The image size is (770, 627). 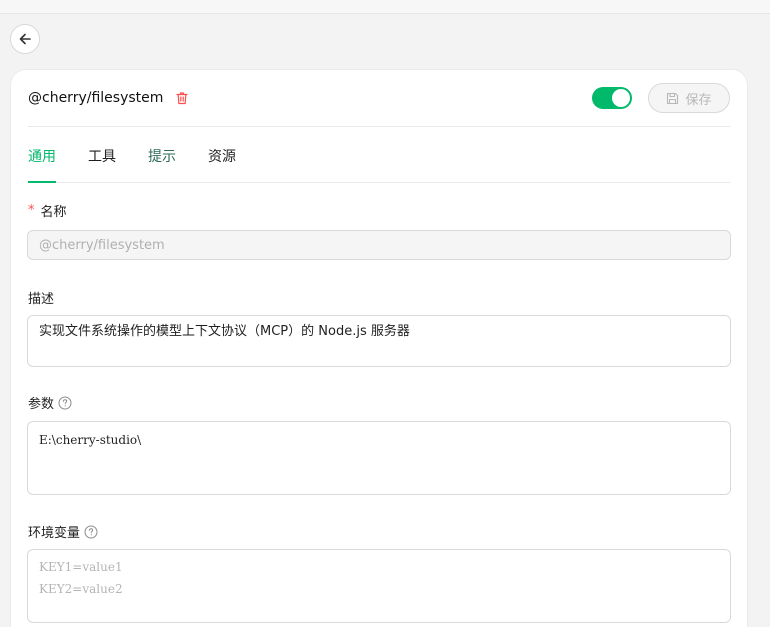 I want to click on name-label: * 名称, so click(x=47, y=210).